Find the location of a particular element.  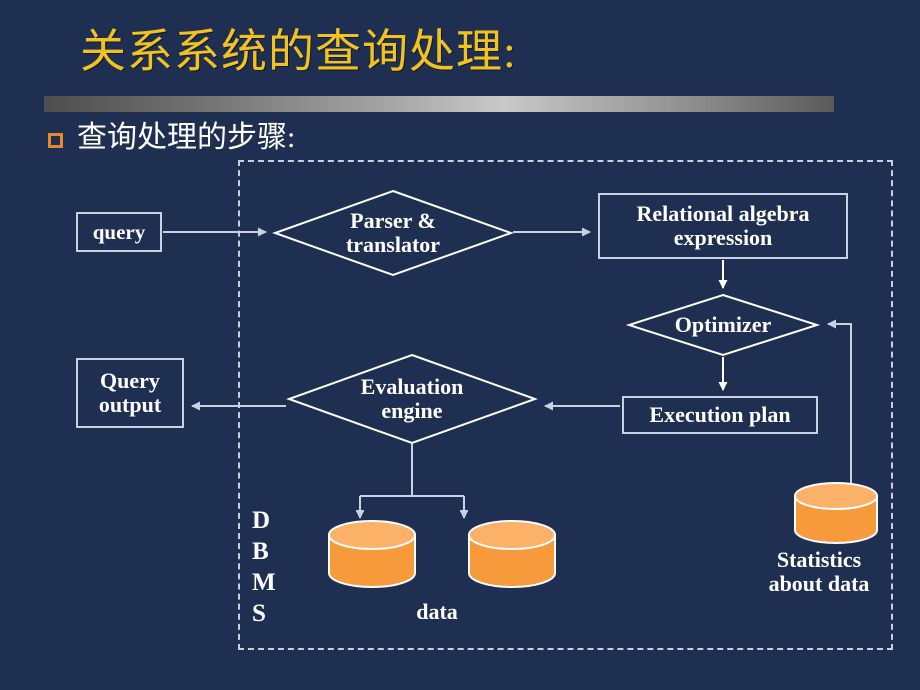

node-optimizer: Optimizer is located at coordinates (723, 325).